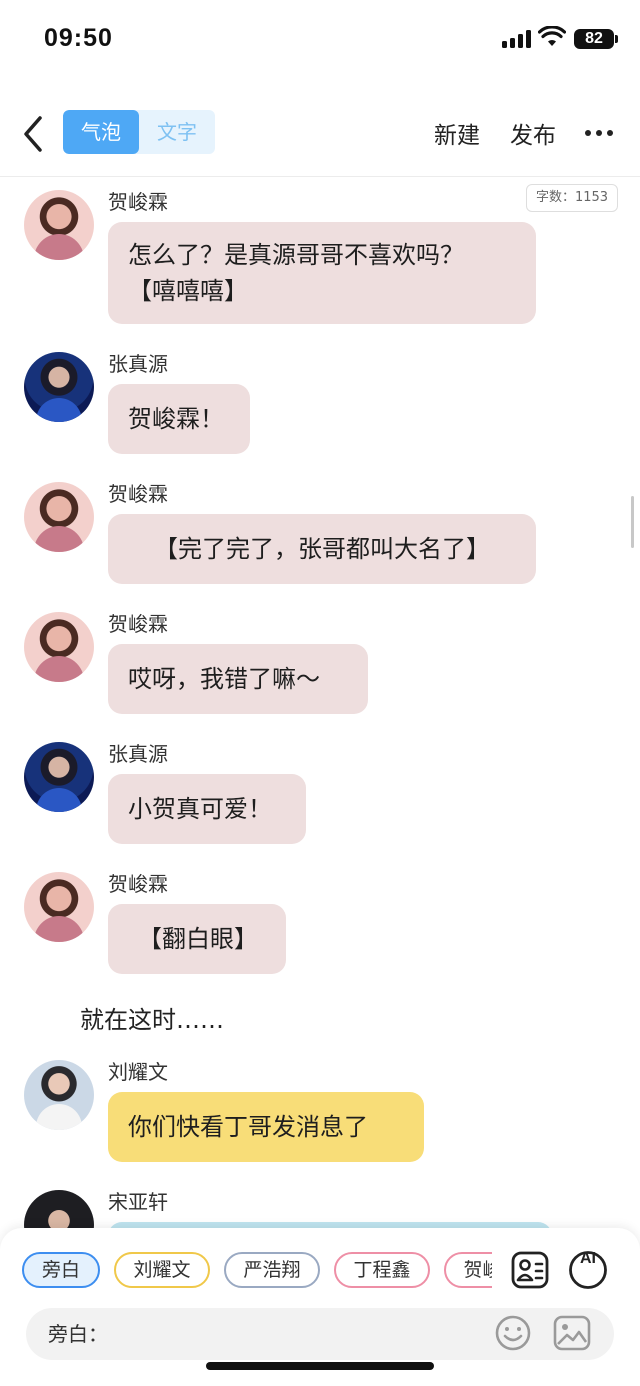 This screenshot has width=640, height=1386. I want to click on battery-level: 82, so click(594, 38).